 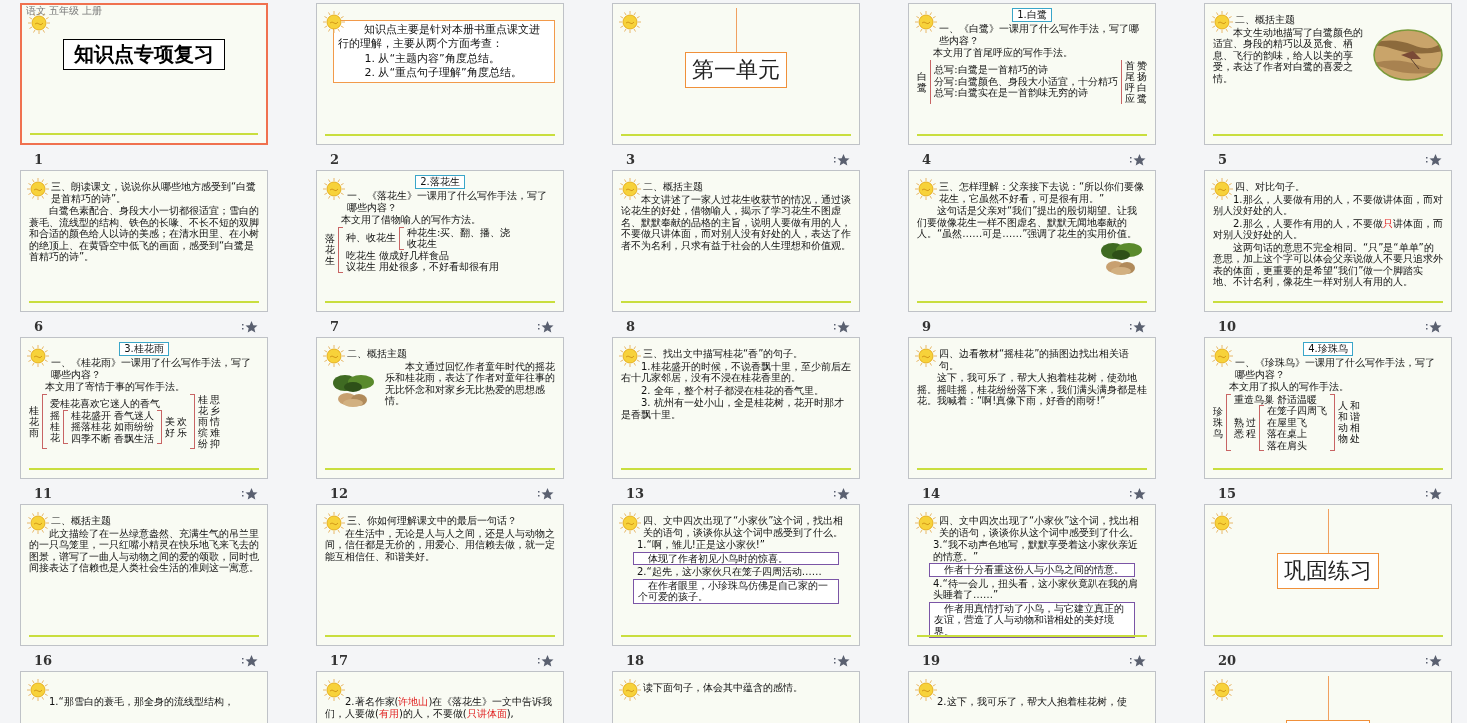 I want to click on slide-heading: 一、《白鹭》一课用了什么写作手法，写了哪些内容？, so click(x=1039, y=34).